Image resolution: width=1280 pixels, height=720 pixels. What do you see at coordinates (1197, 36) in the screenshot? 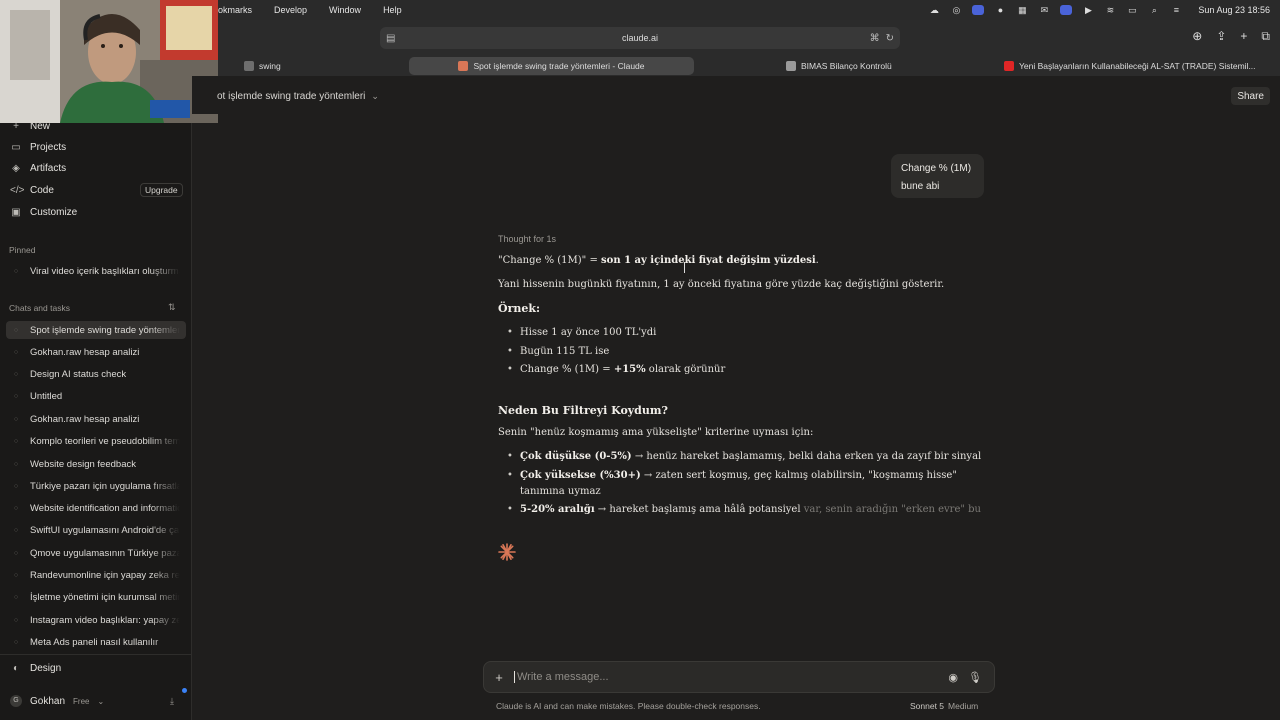
I see `download-icon: ⊕` at bounding box center [1197, 36].